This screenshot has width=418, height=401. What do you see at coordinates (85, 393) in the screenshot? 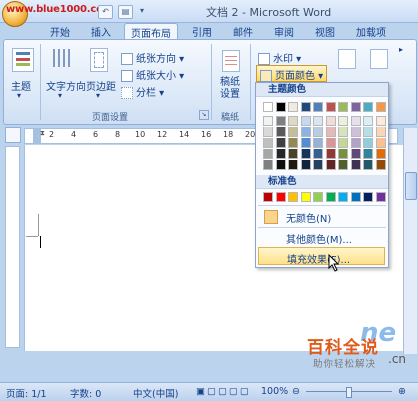
I see `word-count: 字数: 0` at bounding box center [85, 393].